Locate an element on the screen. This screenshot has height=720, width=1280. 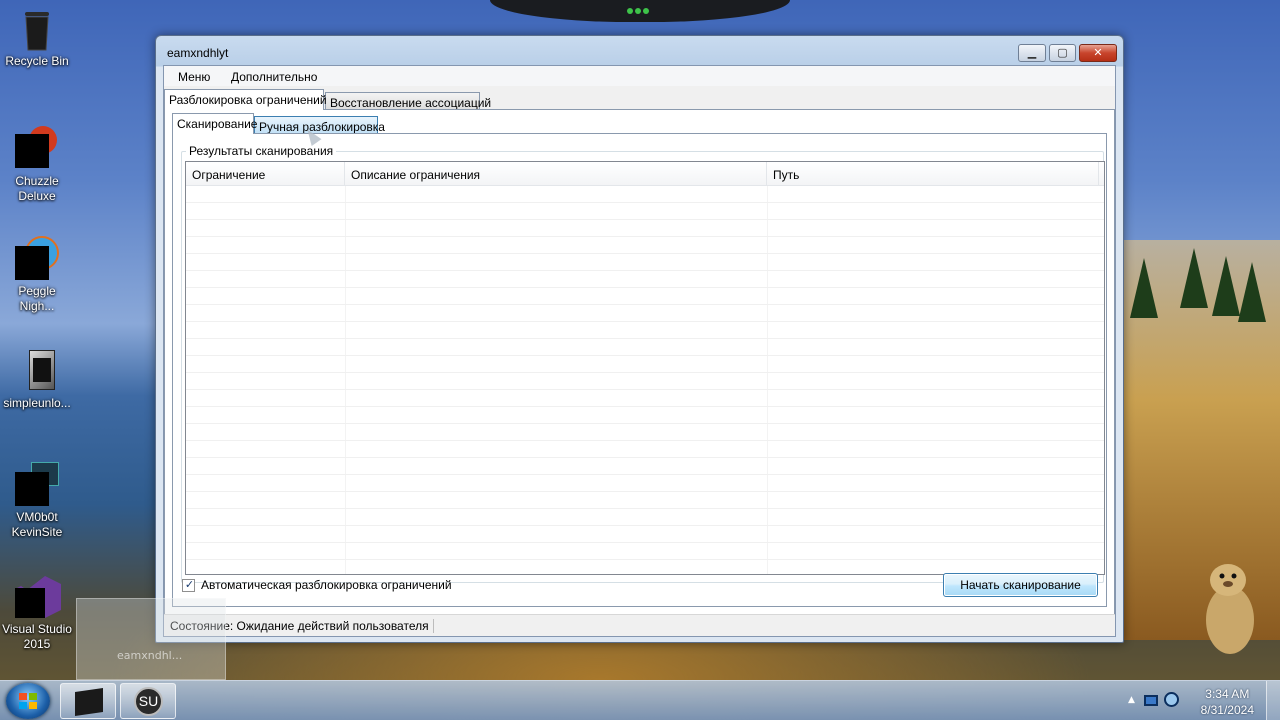
vm-icon is located at coordinates (37, 484).